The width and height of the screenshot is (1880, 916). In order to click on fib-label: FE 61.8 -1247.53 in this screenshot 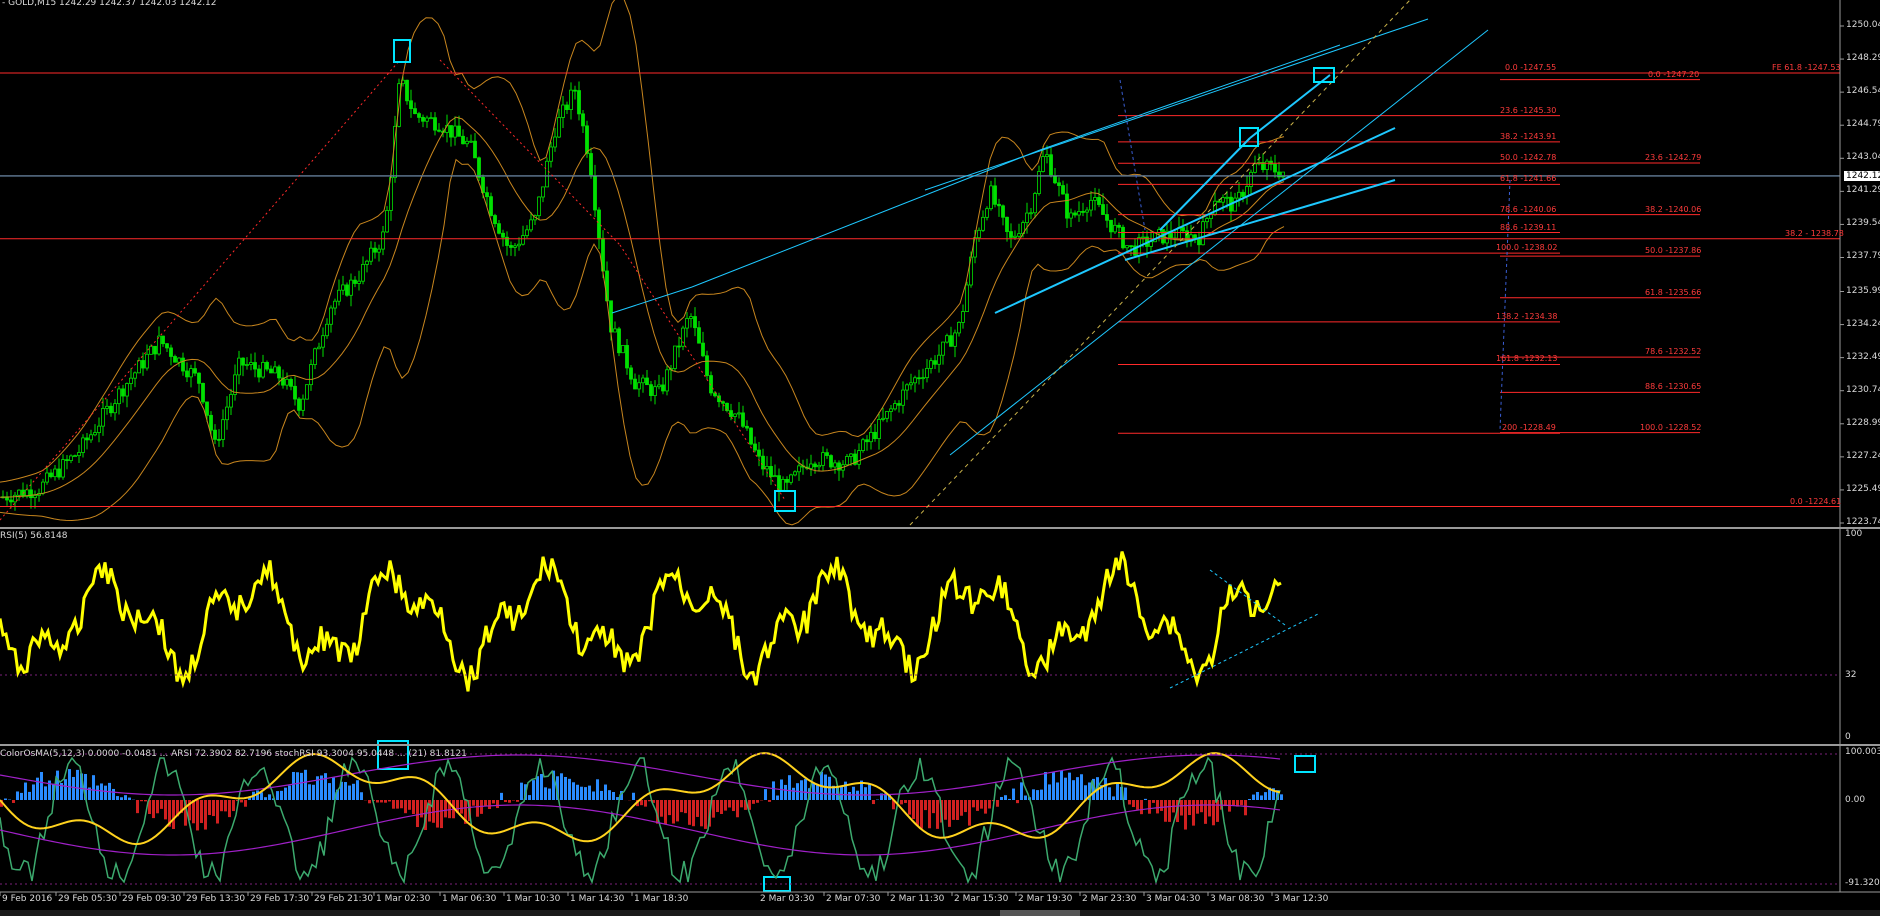, I will do `click(1806, 68)`.